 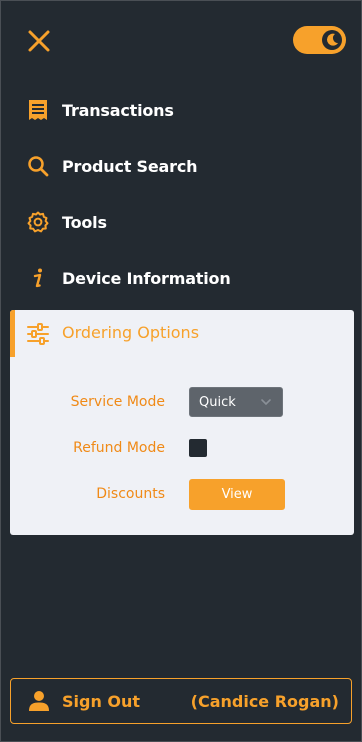 I want to click on nav-item-device-information: Device Information, so click(x=181, y=278).